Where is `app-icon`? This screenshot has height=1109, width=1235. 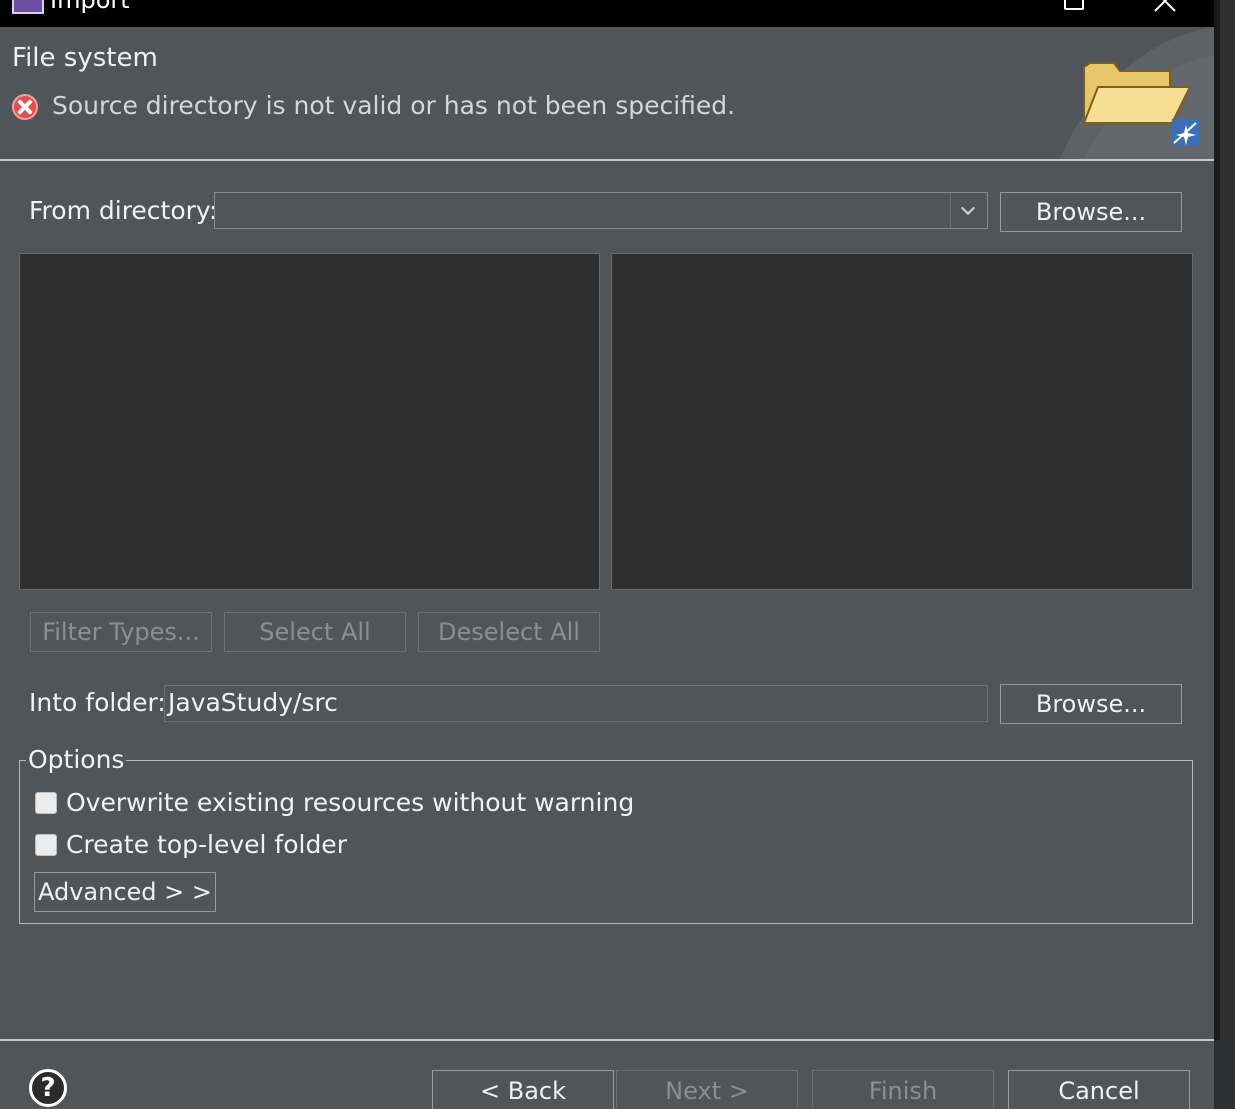
app-icon is located at coordinates (28, 7).